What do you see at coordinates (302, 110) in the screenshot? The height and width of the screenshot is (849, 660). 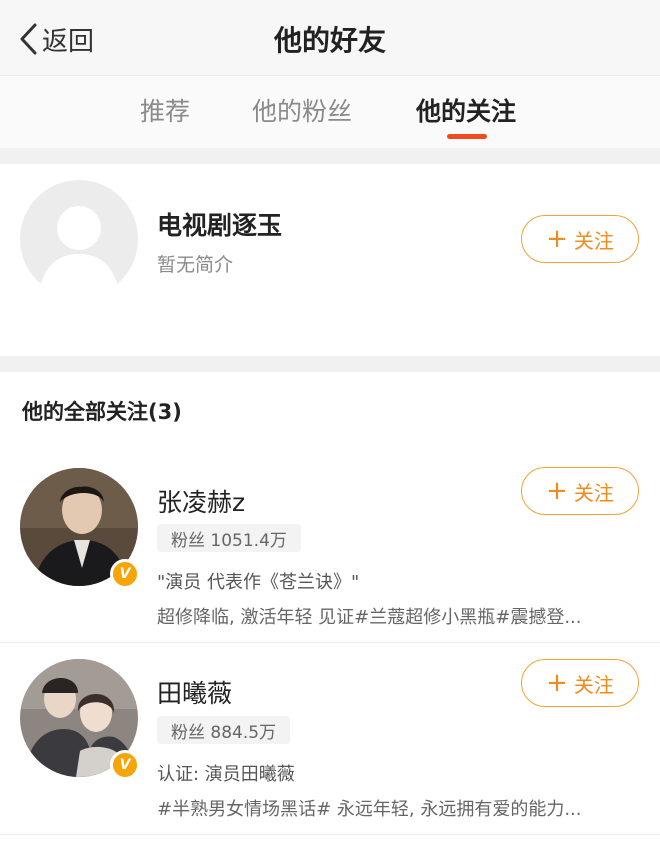 I see `tab-his-fans: 他的粉丝` at bounding box center [302, 110].